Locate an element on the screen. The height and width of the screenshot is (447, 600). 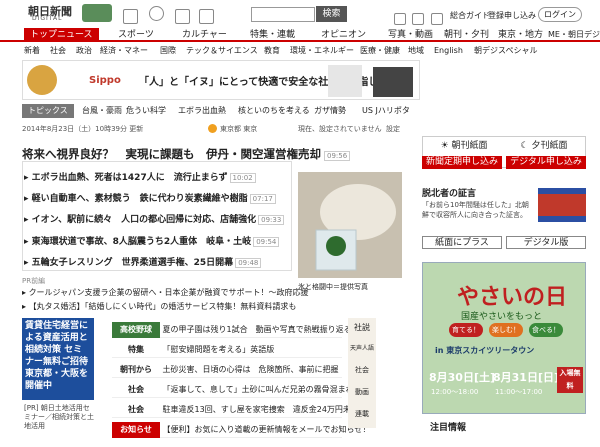
tv-icon is located at coordinates (182, 15).